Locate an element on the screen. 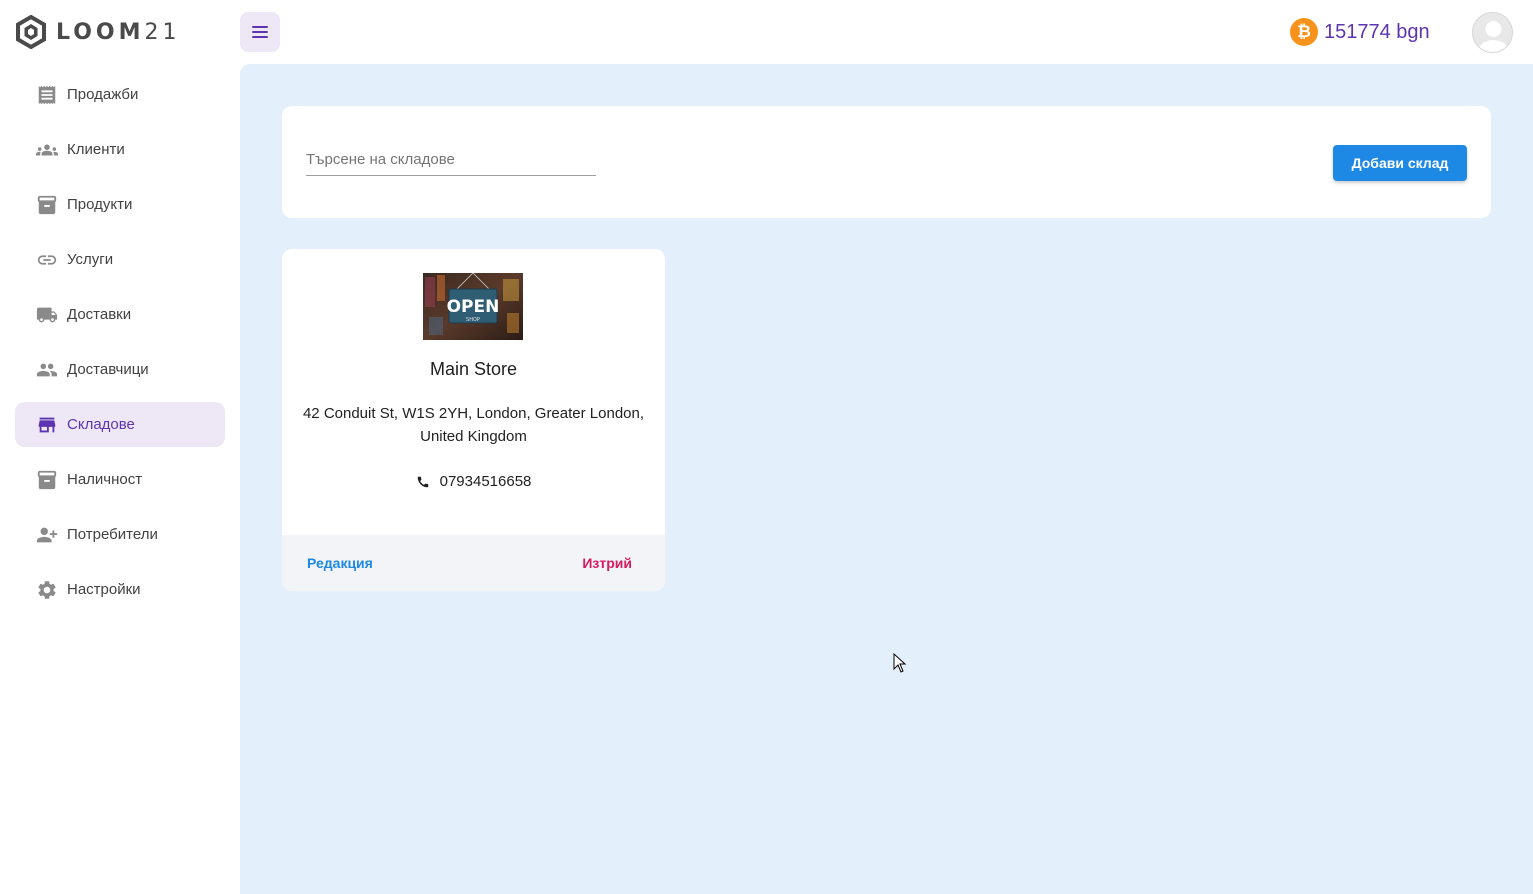  edit-button: Редакция is located at coordinates (340, 563).